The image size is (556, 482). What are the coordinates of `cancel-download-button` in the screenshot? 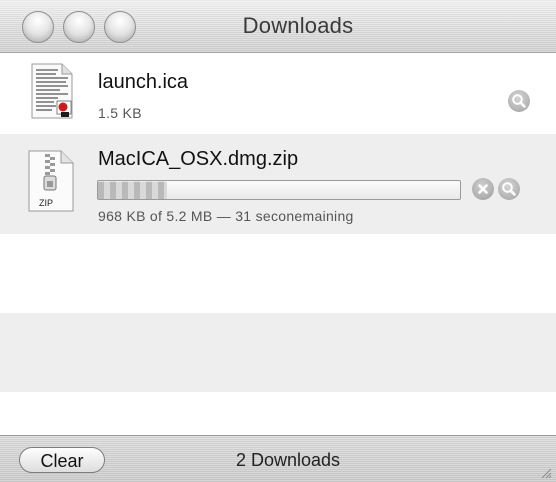 It's located at (483, 189).